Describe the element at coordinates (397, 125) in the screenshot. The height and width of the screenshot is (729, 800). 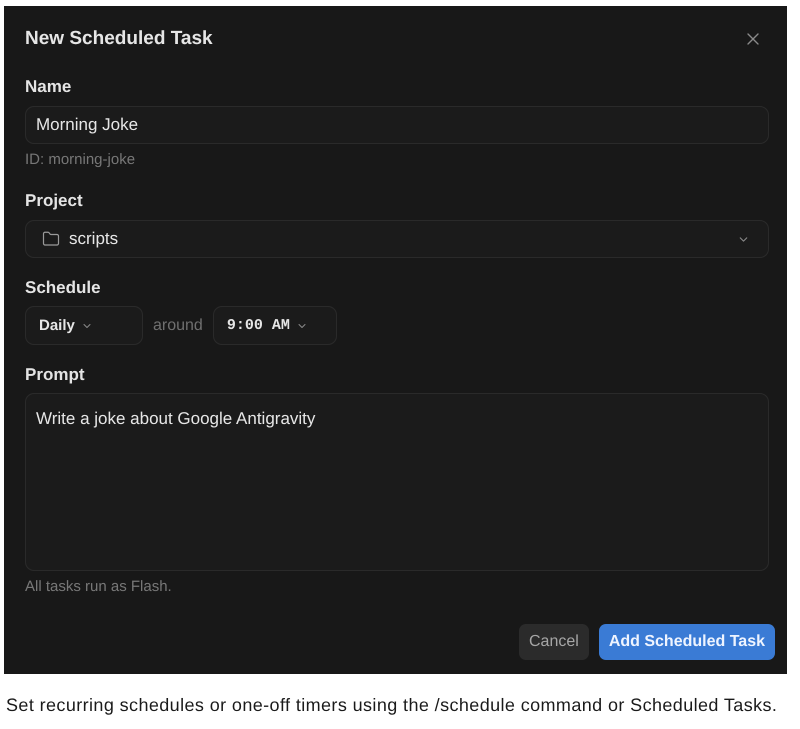
I see `name-input-field: Morning Joke` at that location.